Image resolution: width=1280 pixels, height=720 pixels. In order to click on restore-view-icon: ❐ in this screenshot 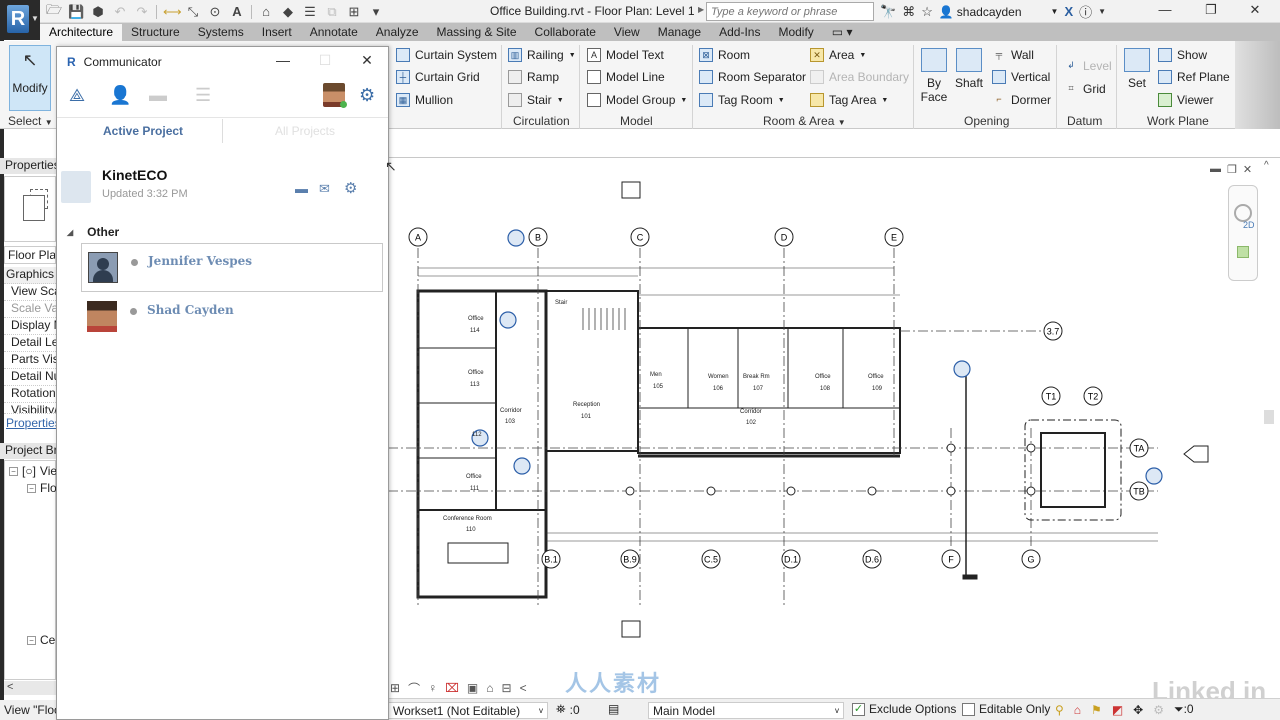, I will do `click(1232, 169)`.